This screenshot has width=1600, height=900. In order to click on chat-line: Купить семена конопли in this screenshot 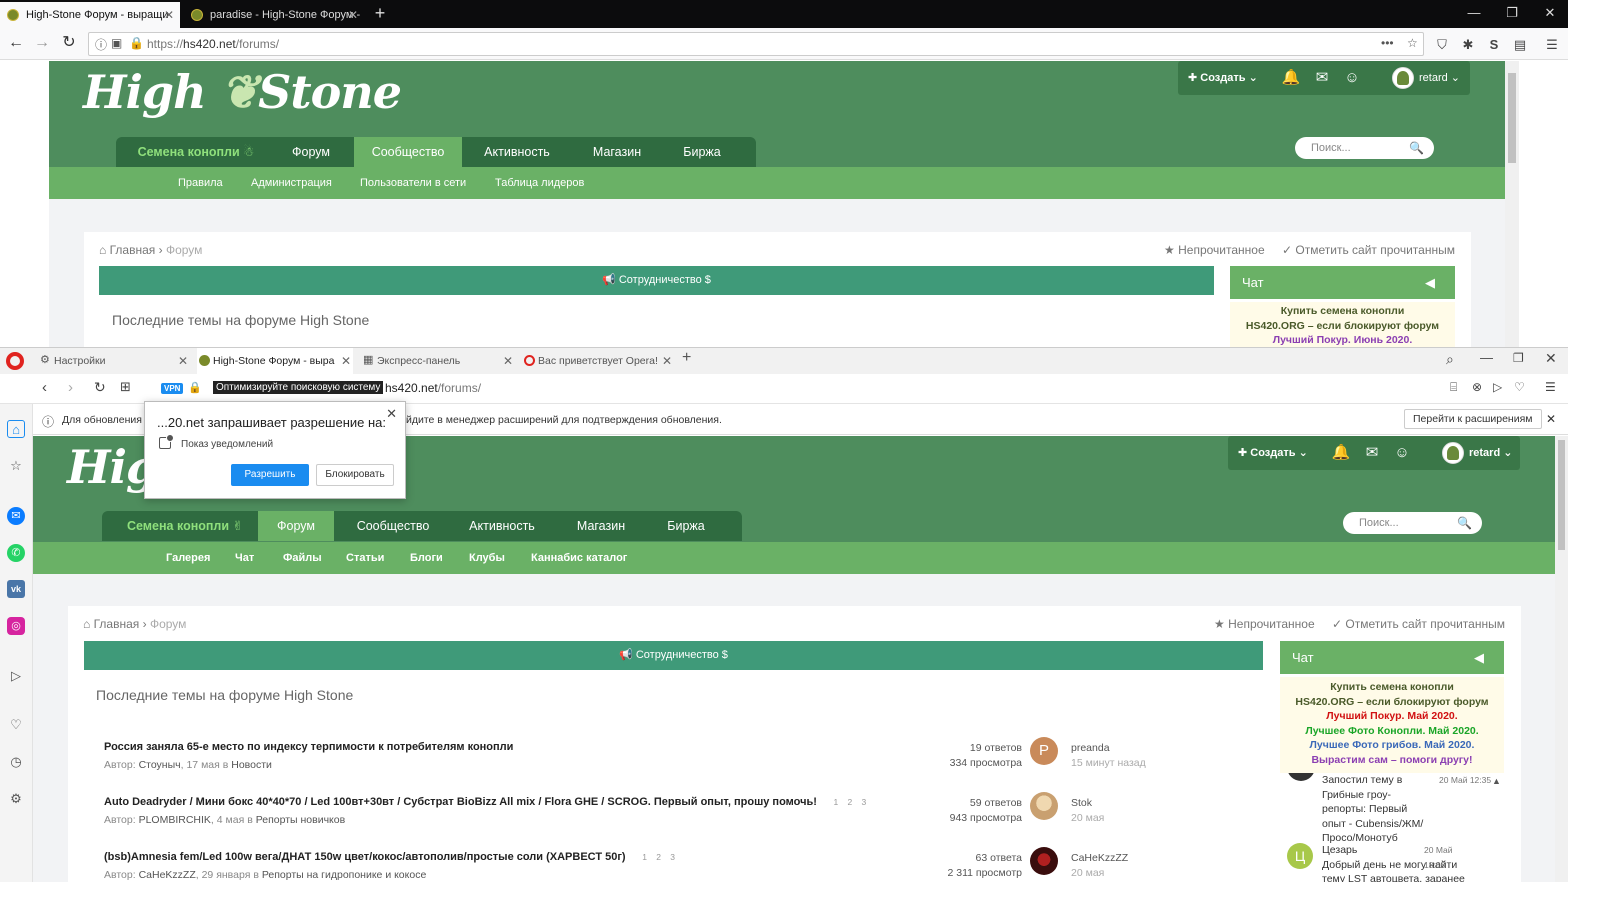, I will do `click(1392, 687)`.